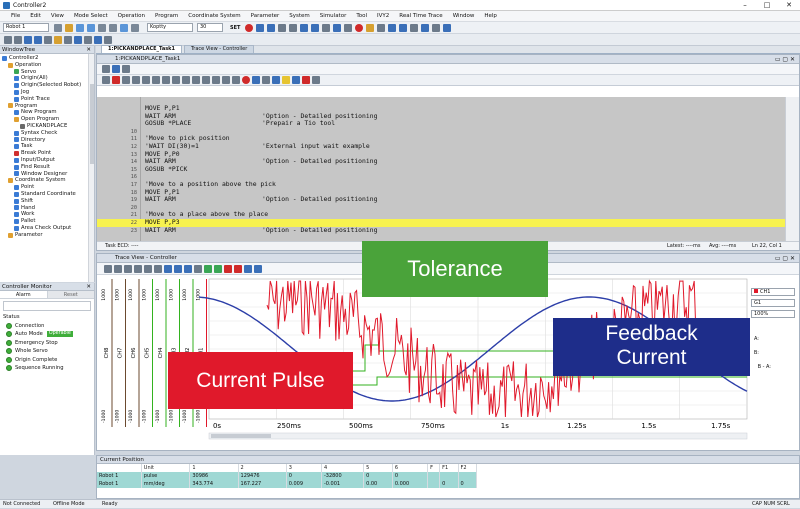  I want to click on speed-value: 30, so click(210, 27).